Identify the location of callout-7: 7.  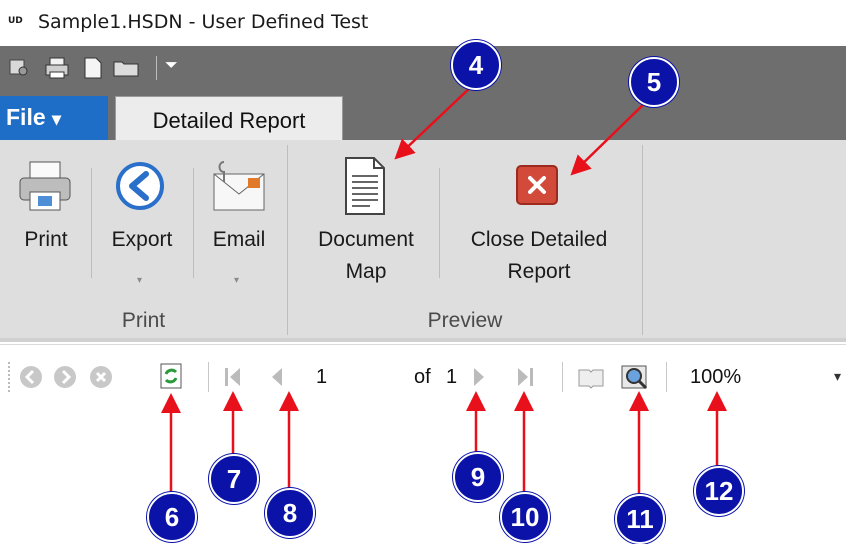
(234, 479).